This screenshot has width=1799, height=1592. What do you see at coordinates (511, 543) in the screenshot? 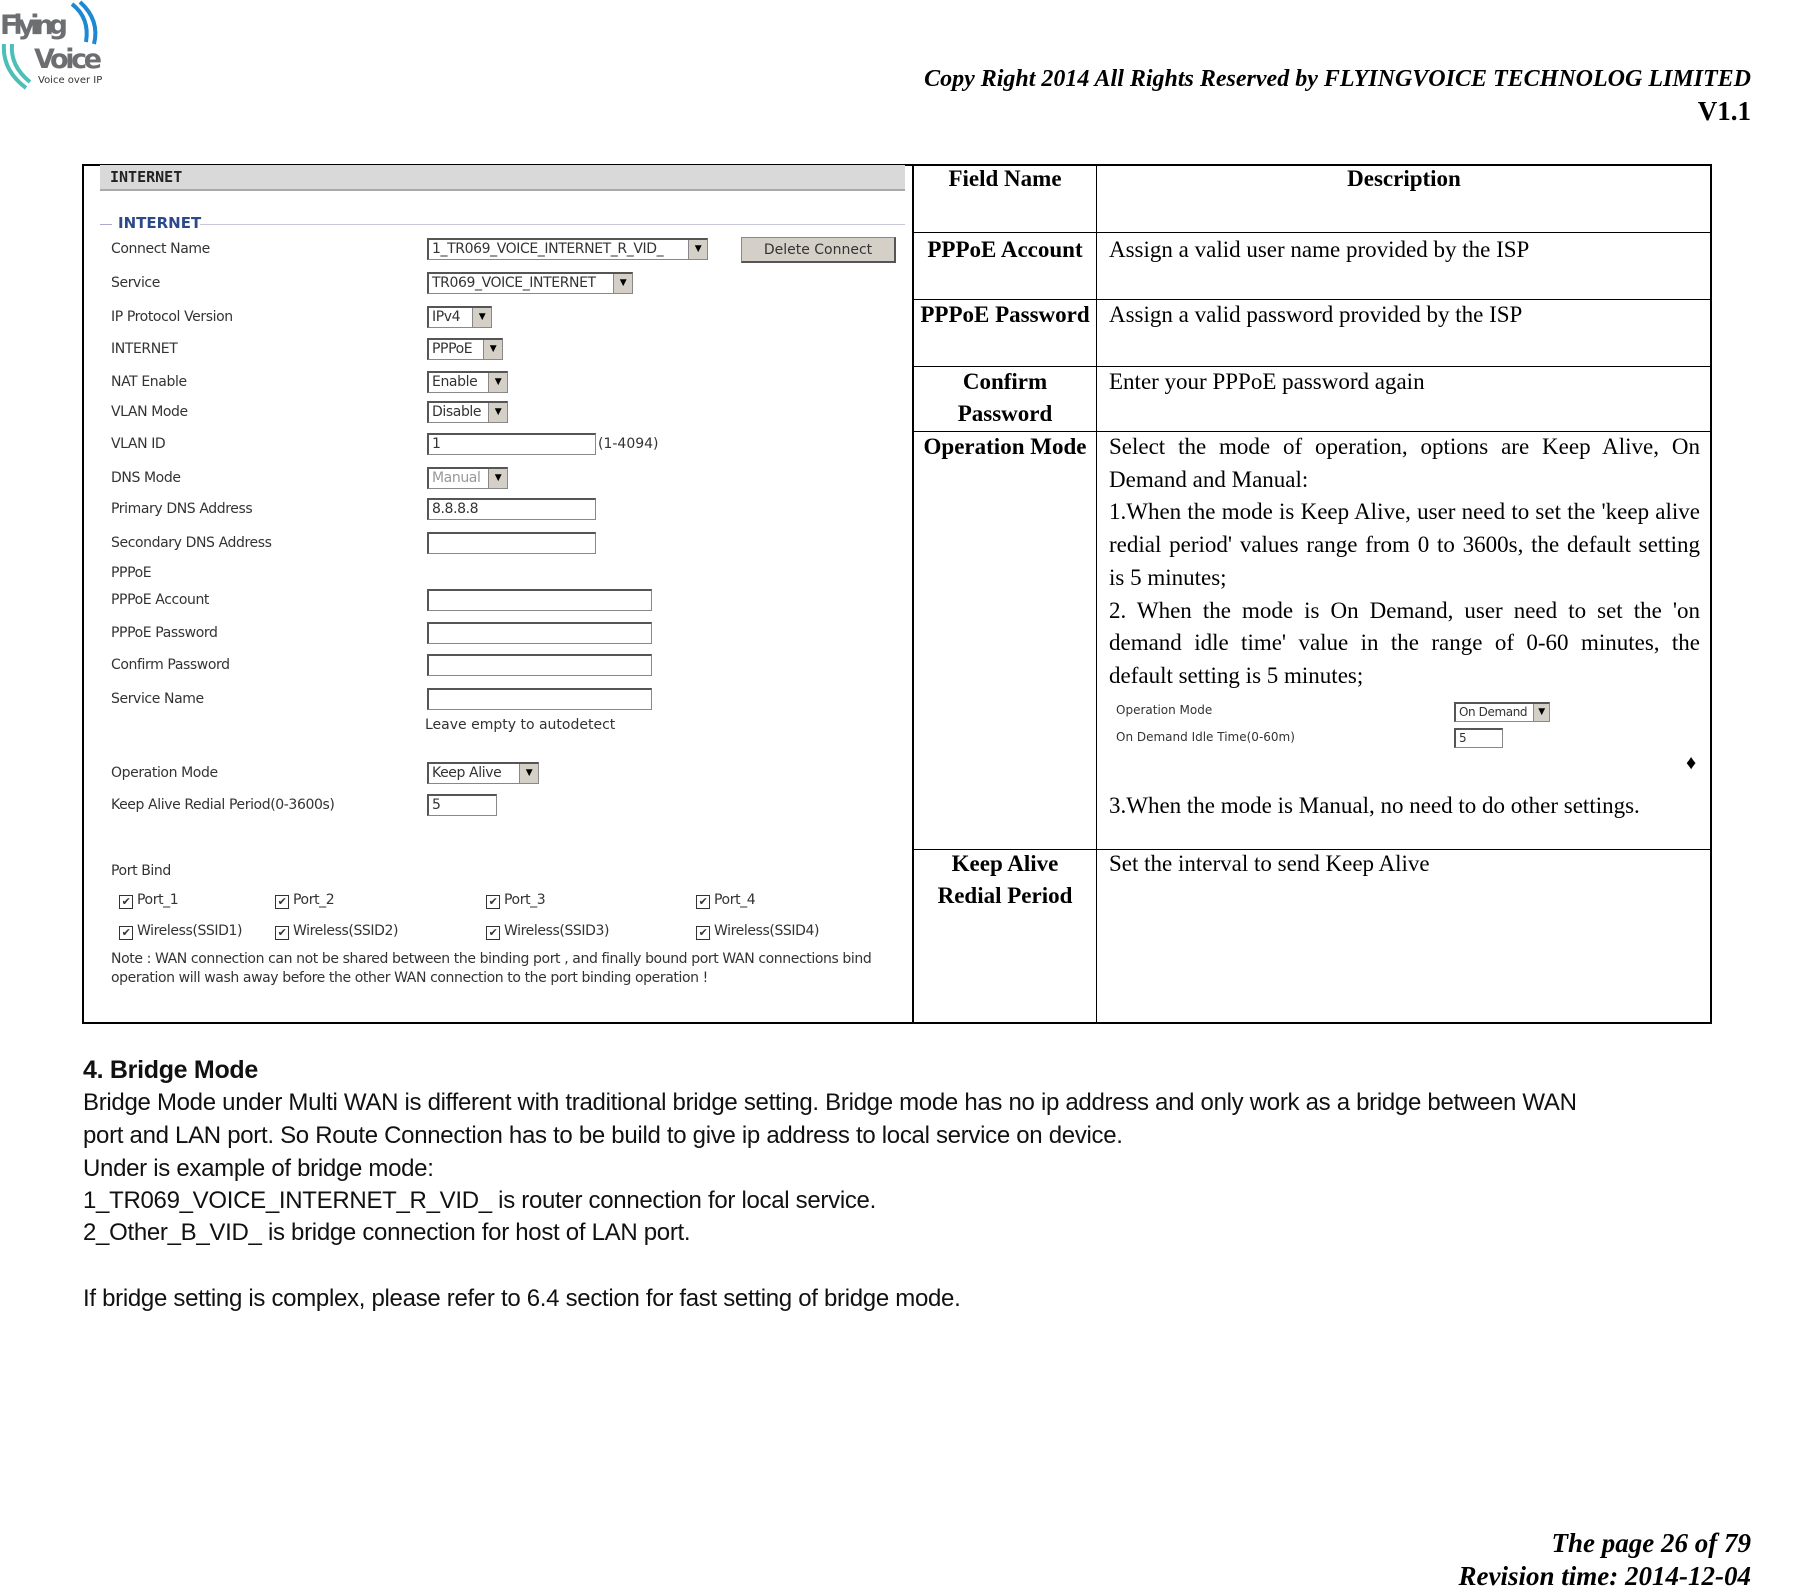
I see `secondary-dns-address-input` at bounding box center [511, 543].